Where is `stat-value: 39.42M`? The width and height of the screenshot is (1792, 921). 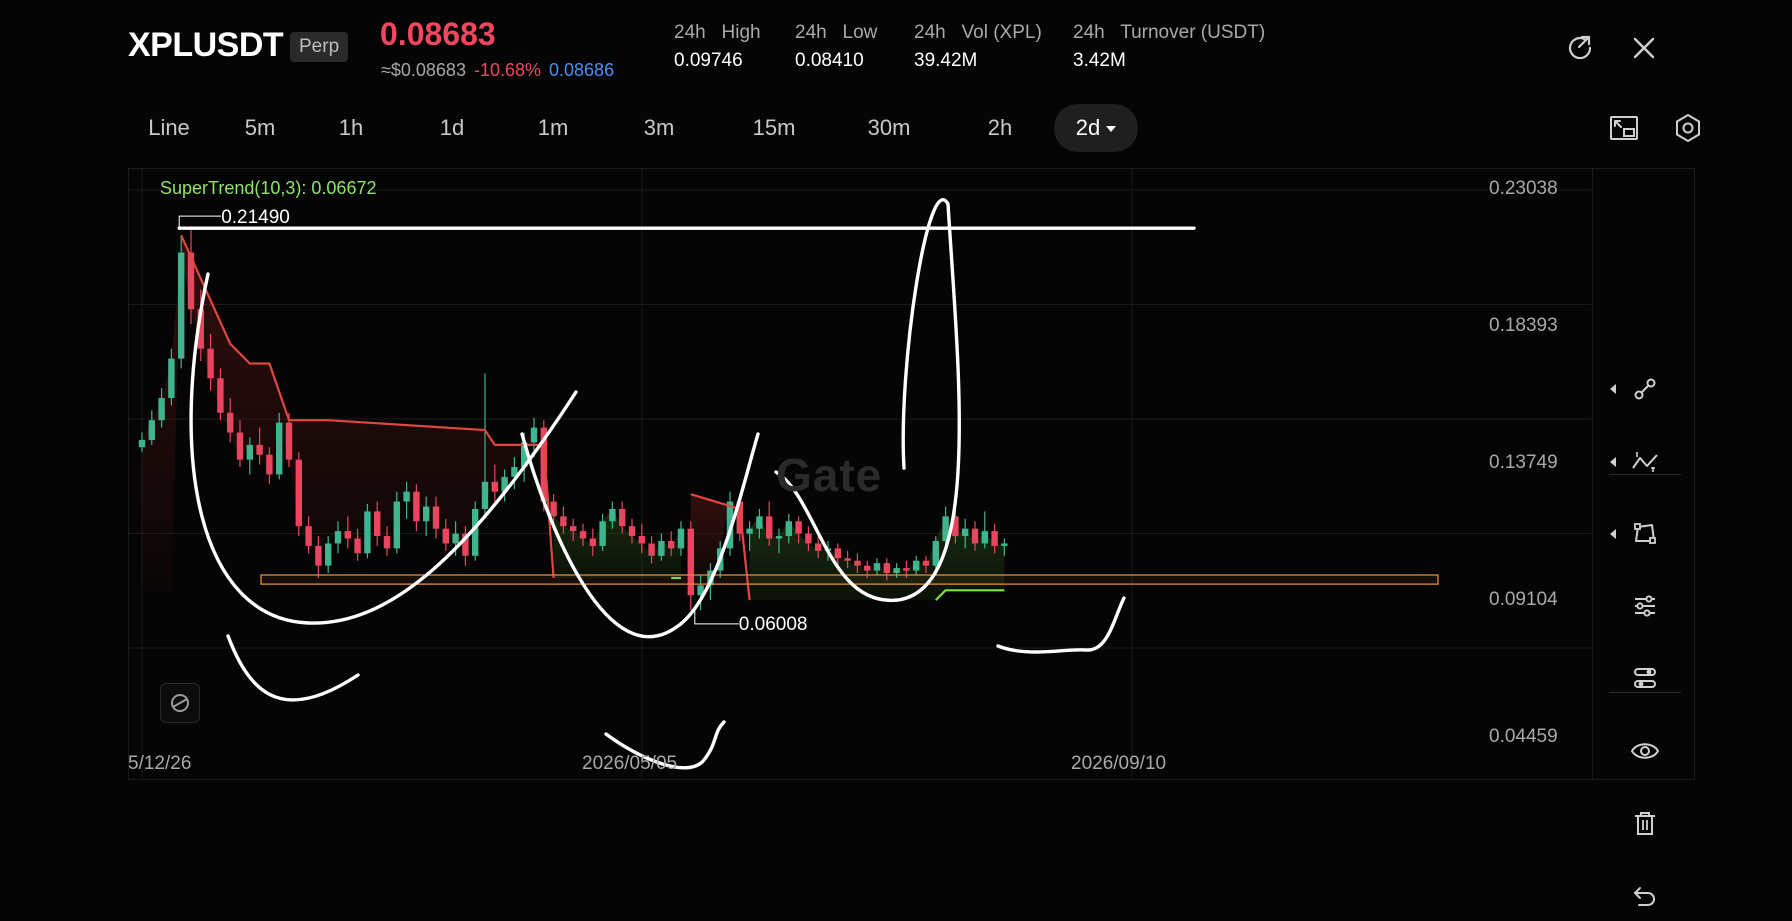
stat-value: 39.42M is located at coordinates (946, 60).